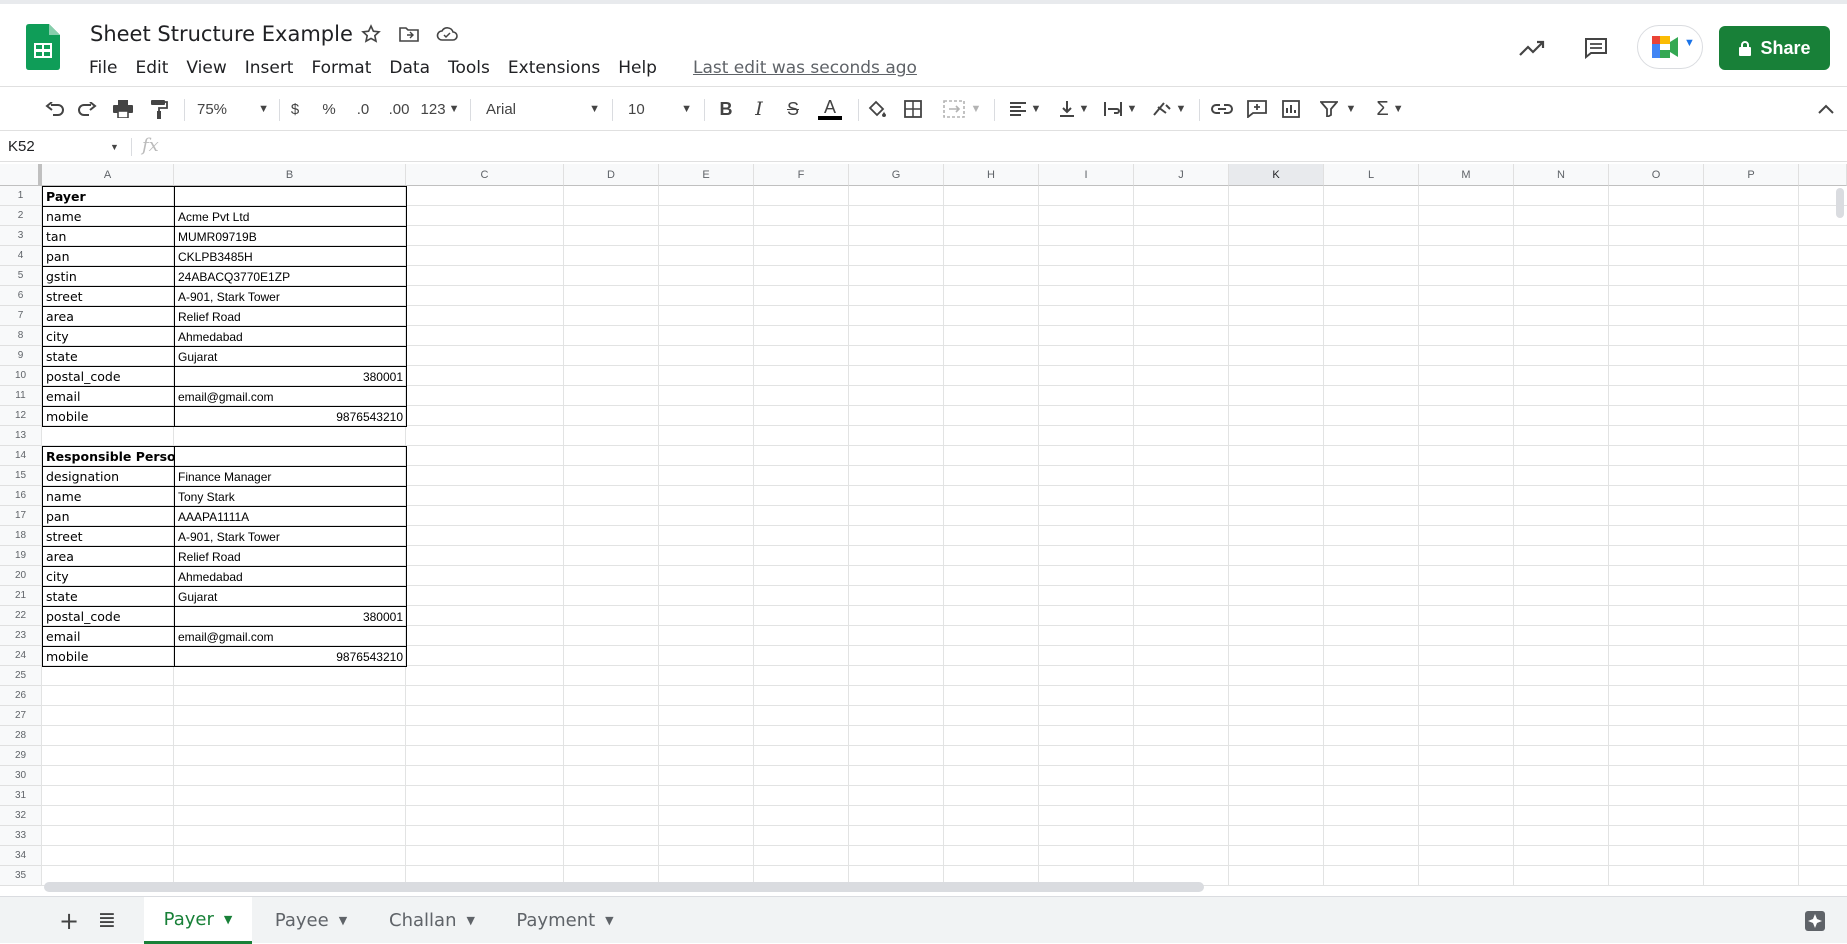 The width and height of the screenshot is (1847, 944). I want to click on meet-dropdown-icon: ▼, so click(1689, 43).